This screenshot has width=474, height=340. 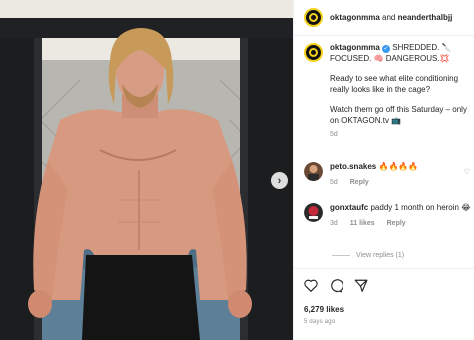 What do you see at coordinates (380, 255) in the screenshot?
I see `view-replies-label: View replies (1)` at bounding box center [380, 255].